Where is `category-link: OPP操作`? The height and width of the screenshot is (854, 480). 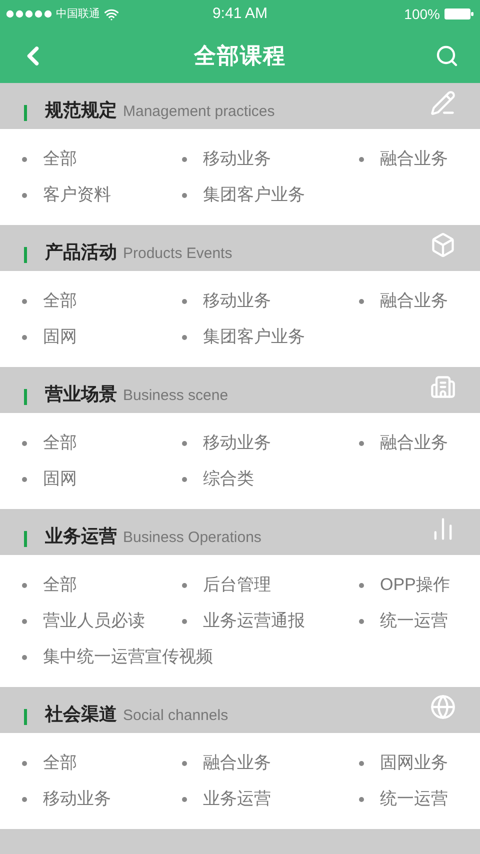
category-link: OPP操作 is located at coordinates (404, 585).